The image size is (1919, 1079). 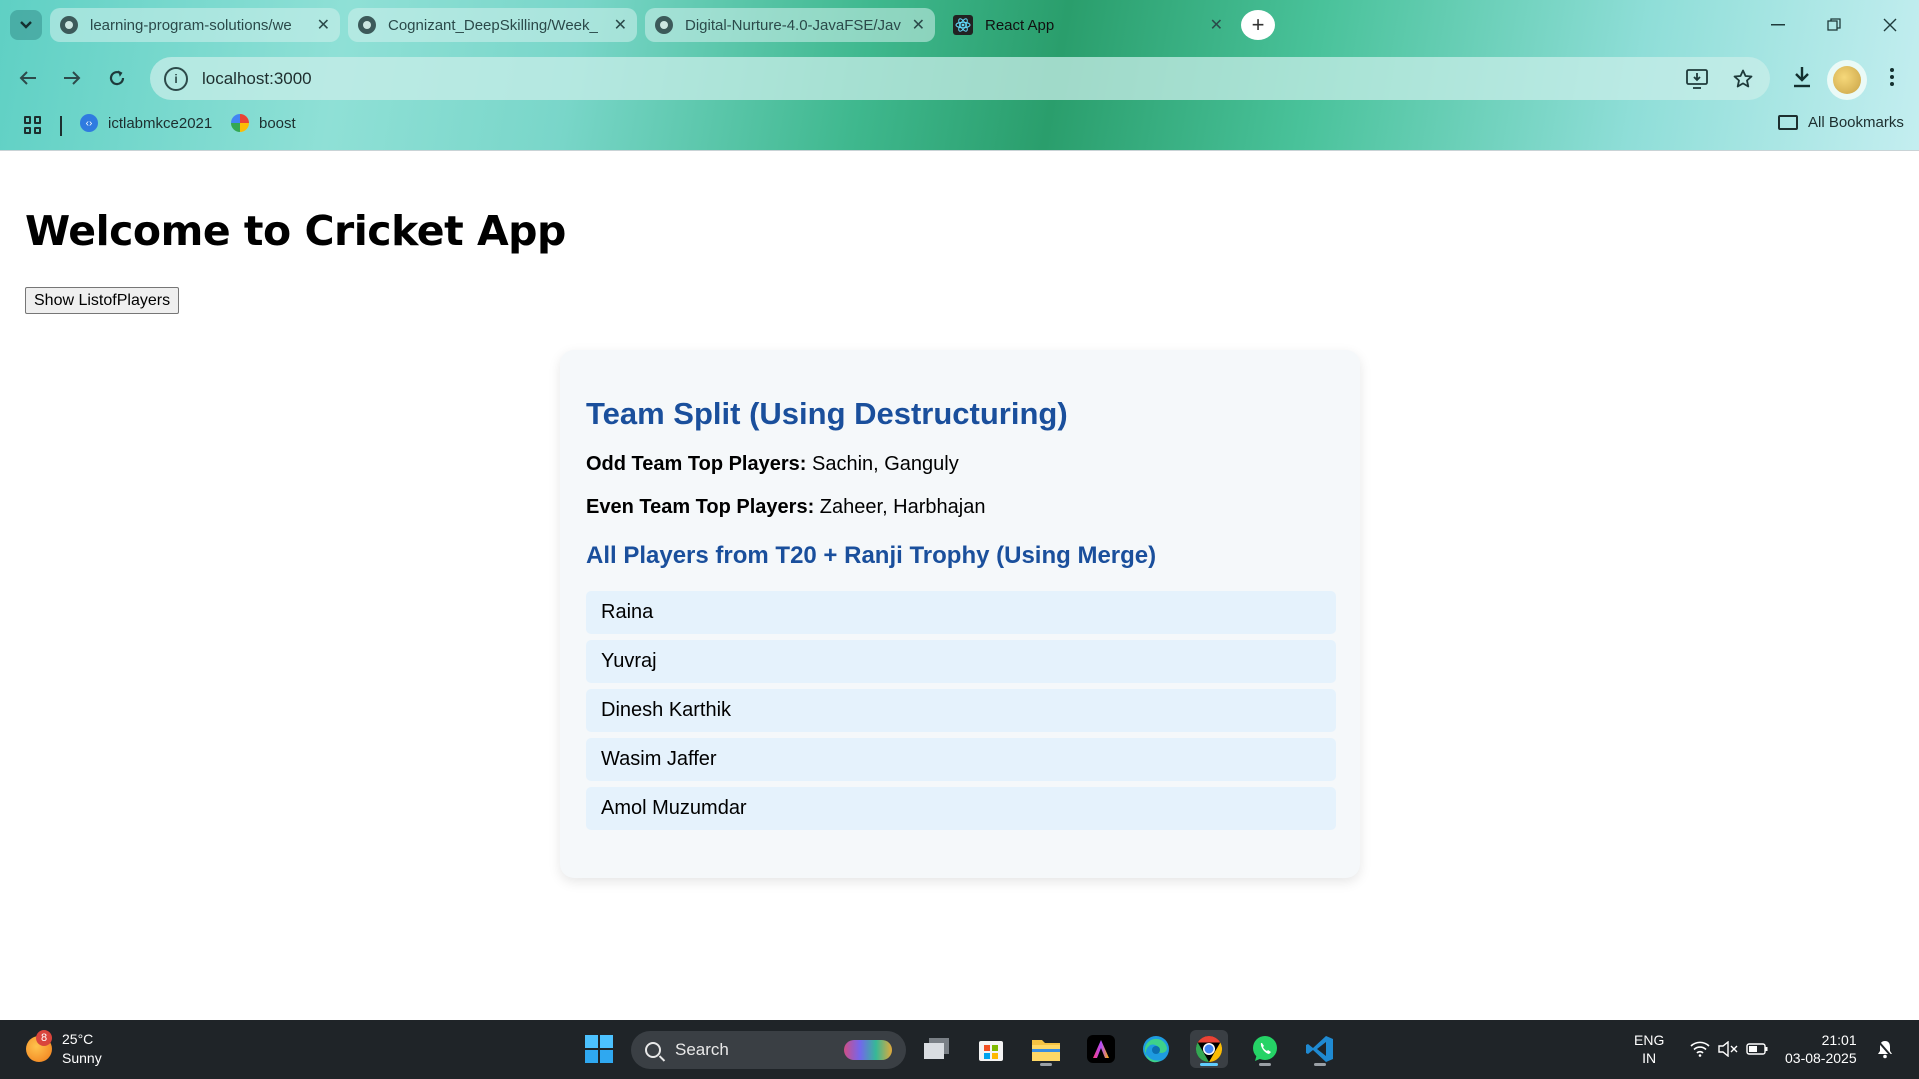 I want to click on edge-button, so click(x=1156, y=1049).